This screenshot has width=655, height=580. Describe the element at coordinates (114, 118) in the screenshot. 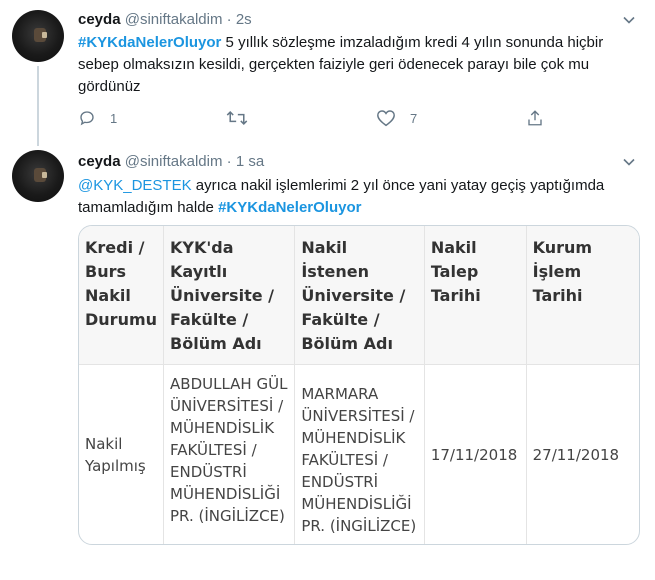

I see `reply-count: 1` at that location.